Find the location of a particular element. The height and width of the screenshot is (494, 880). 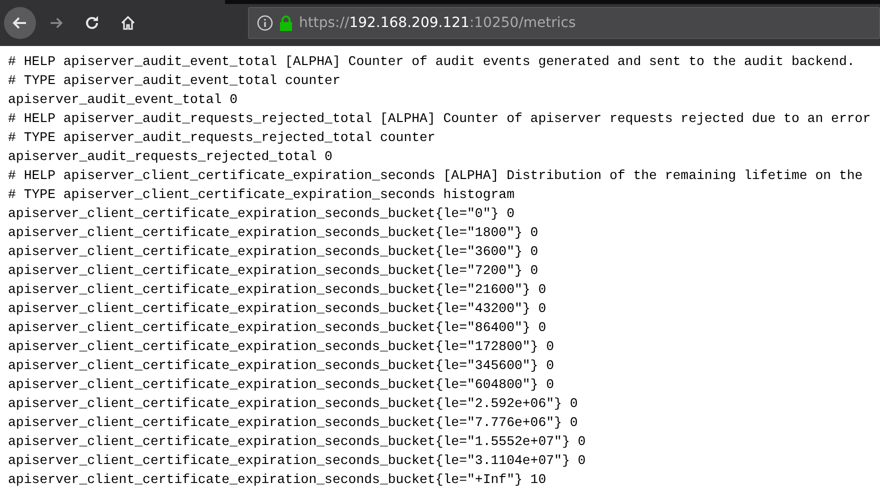

address-bar: https://192.168.209.121:10250/metrics is located at coordinates (564, 23).